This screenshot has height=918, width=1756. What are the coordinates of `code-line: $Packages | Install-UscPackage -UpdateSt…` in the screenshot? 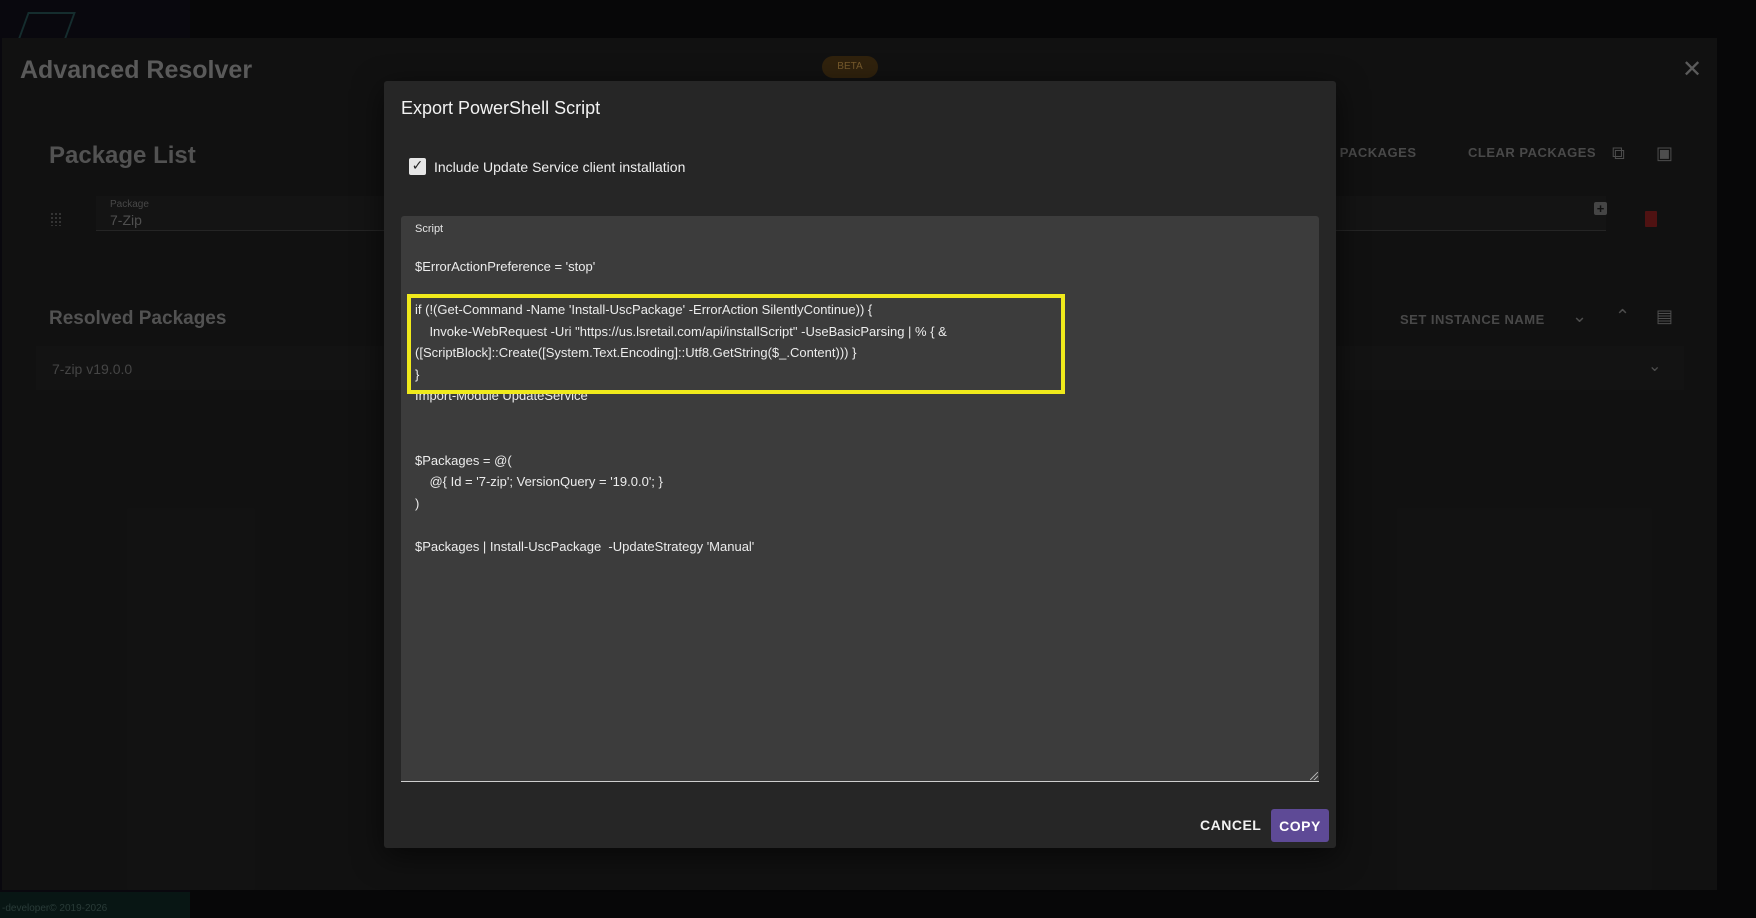 It's located at (585, 546).